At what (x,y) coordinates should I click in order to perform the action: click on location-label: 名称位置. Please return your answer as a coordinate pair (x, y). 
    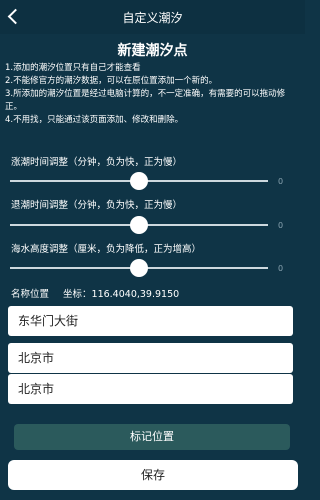
    Looking at the image, I should click on (30, 294).